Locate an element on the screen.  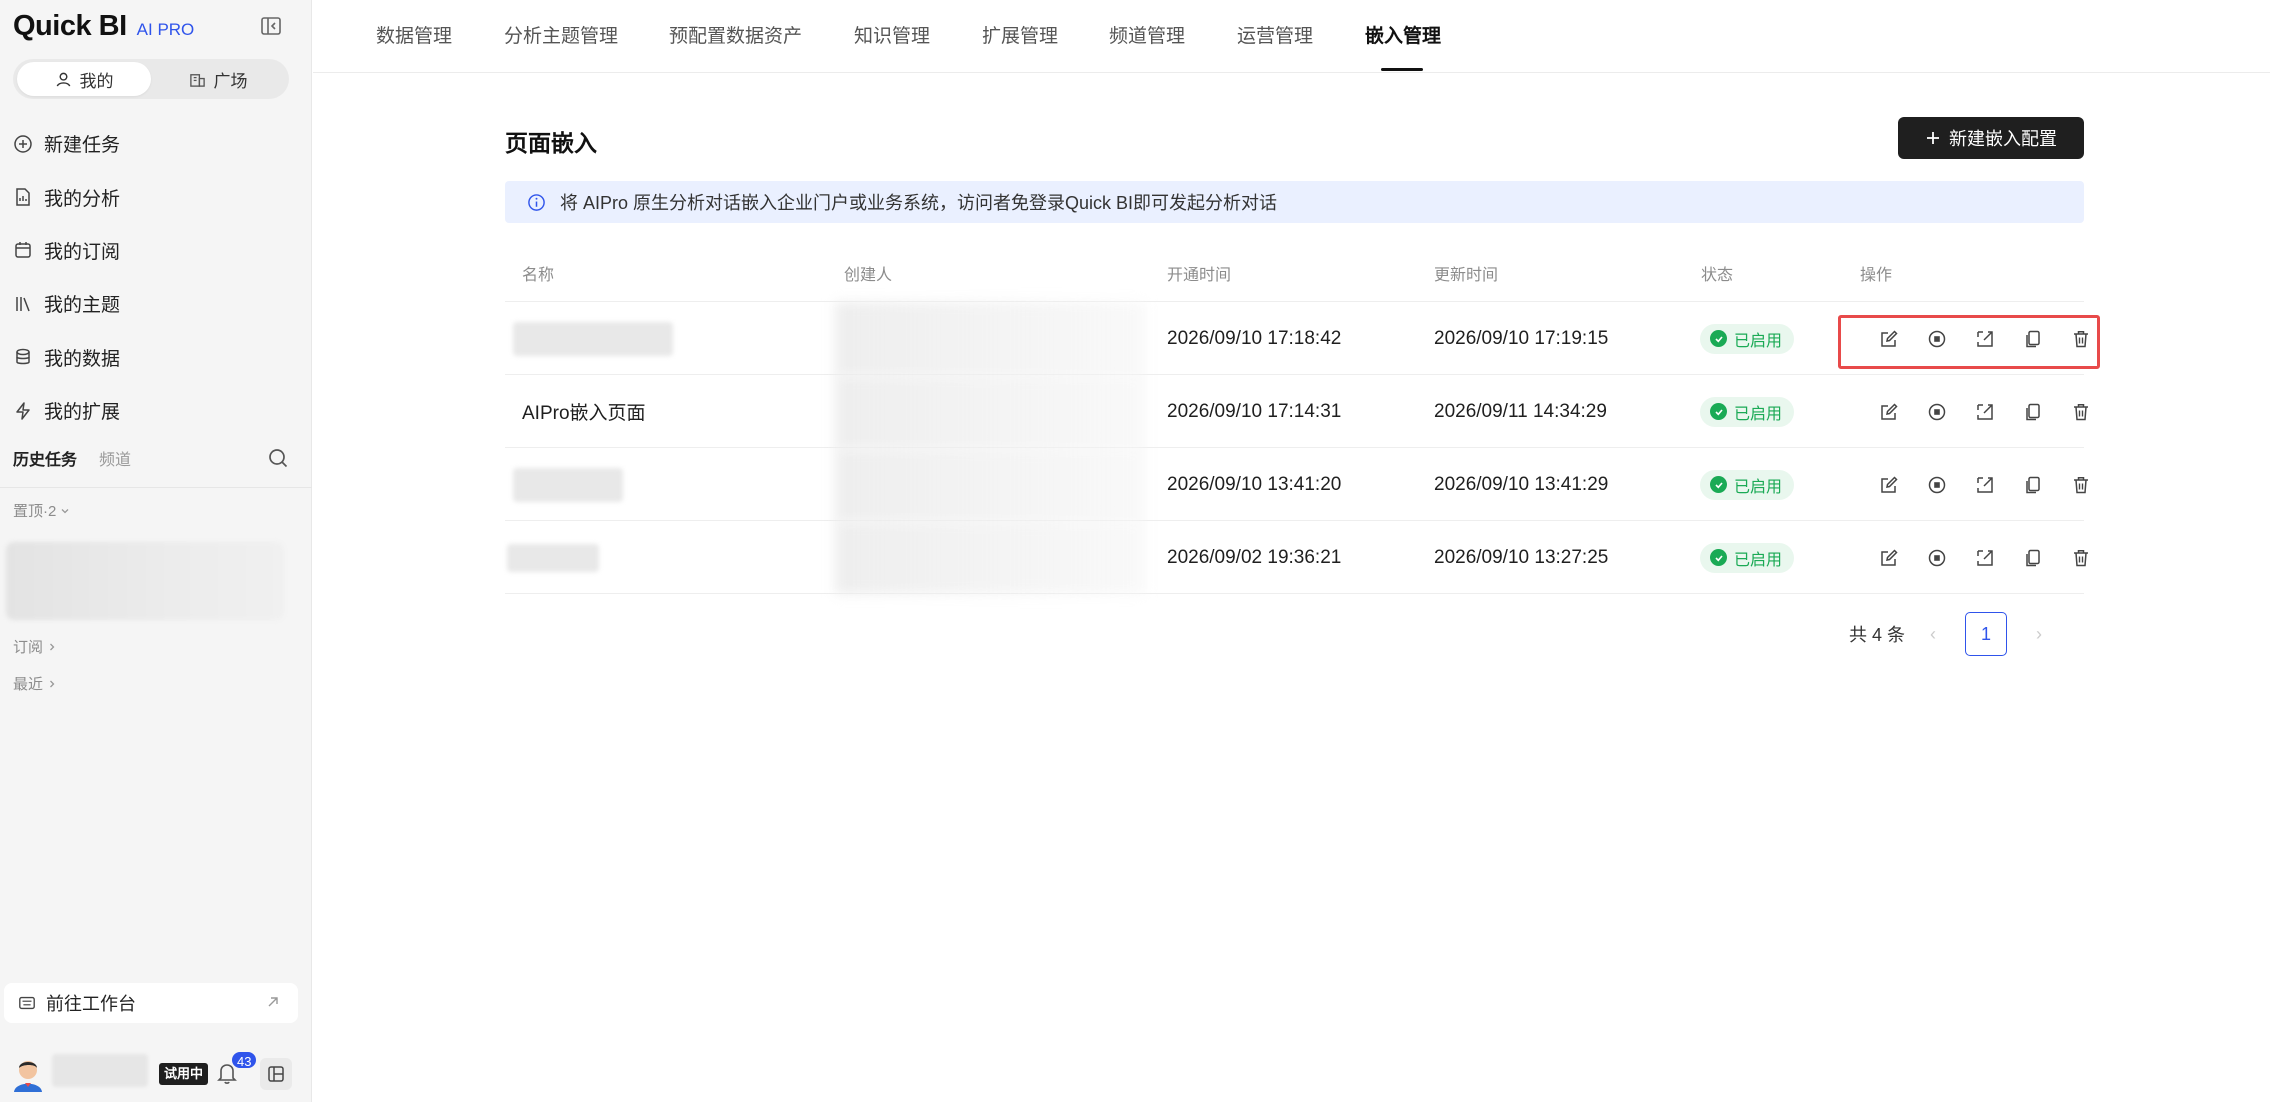
prev-page-icon: ‹ is located at coordinates (1933, 634).